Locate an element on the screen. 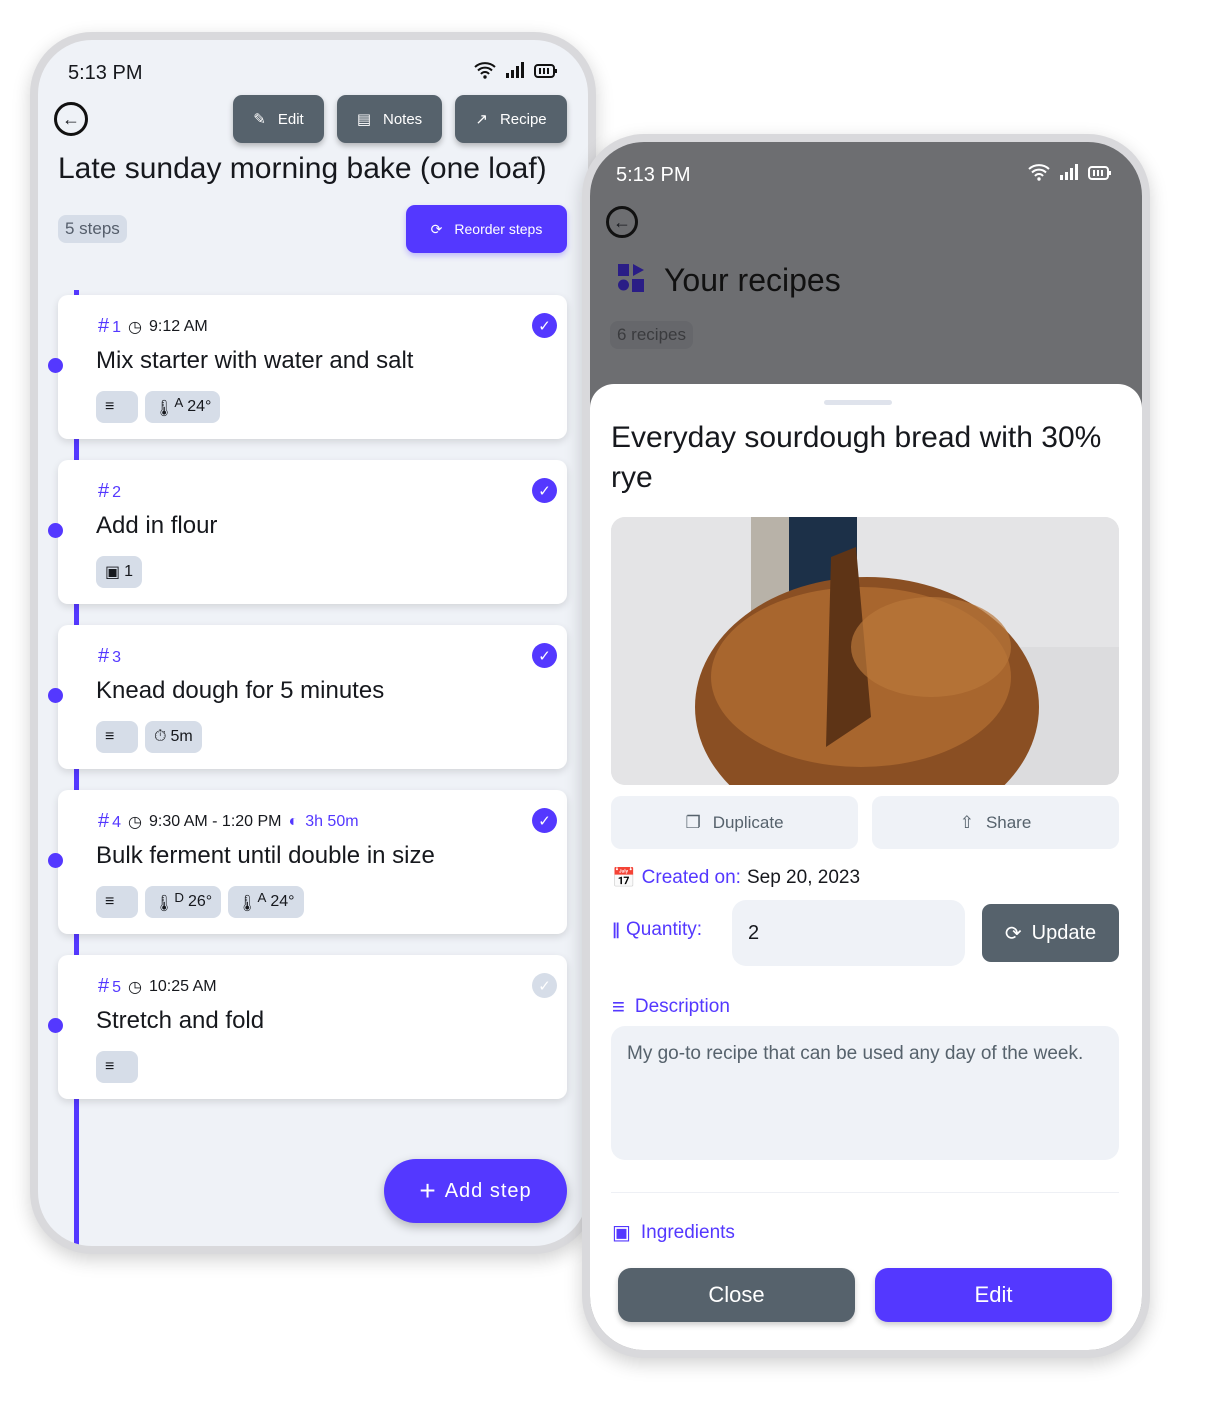  share-label: Share is located at coordinates (1008, 822).